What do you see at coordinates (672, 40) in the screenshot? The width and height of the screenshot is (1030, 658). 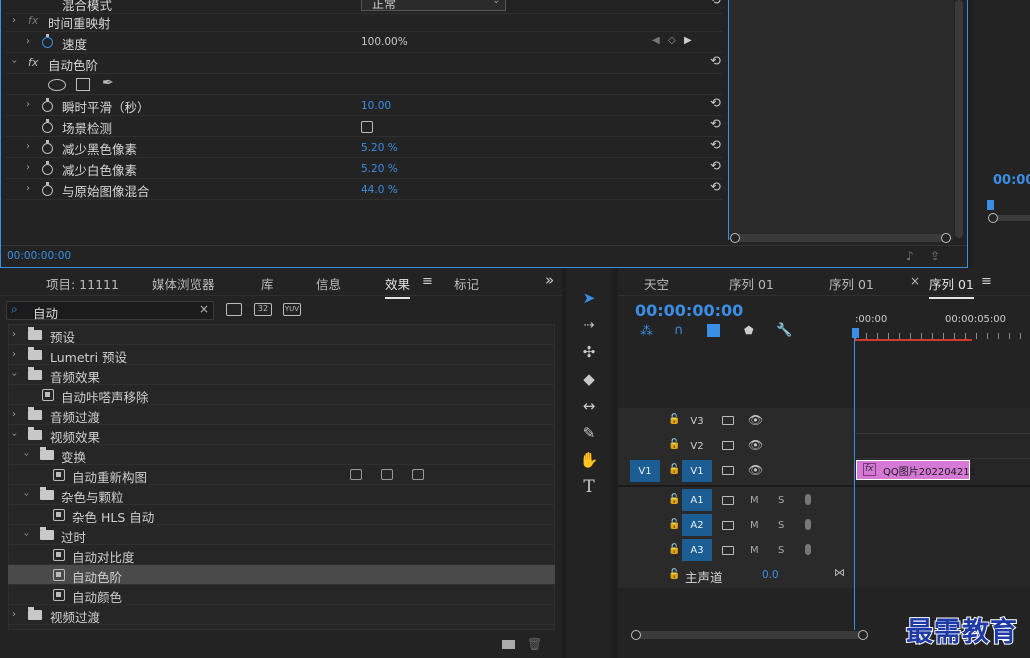 I see `add-keyframe-icon: ◇` at bounding box center [672, 40].